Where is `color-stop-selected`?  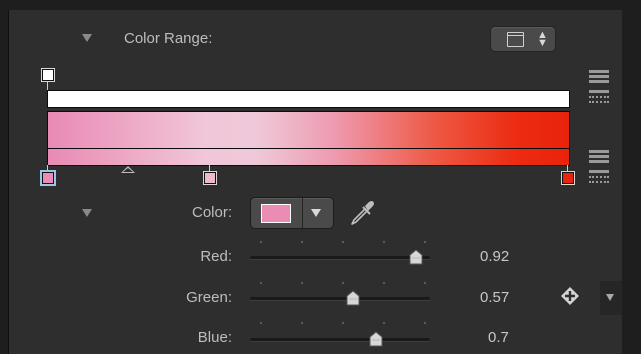 color-stop-selected is located at coordinates (48, 178).